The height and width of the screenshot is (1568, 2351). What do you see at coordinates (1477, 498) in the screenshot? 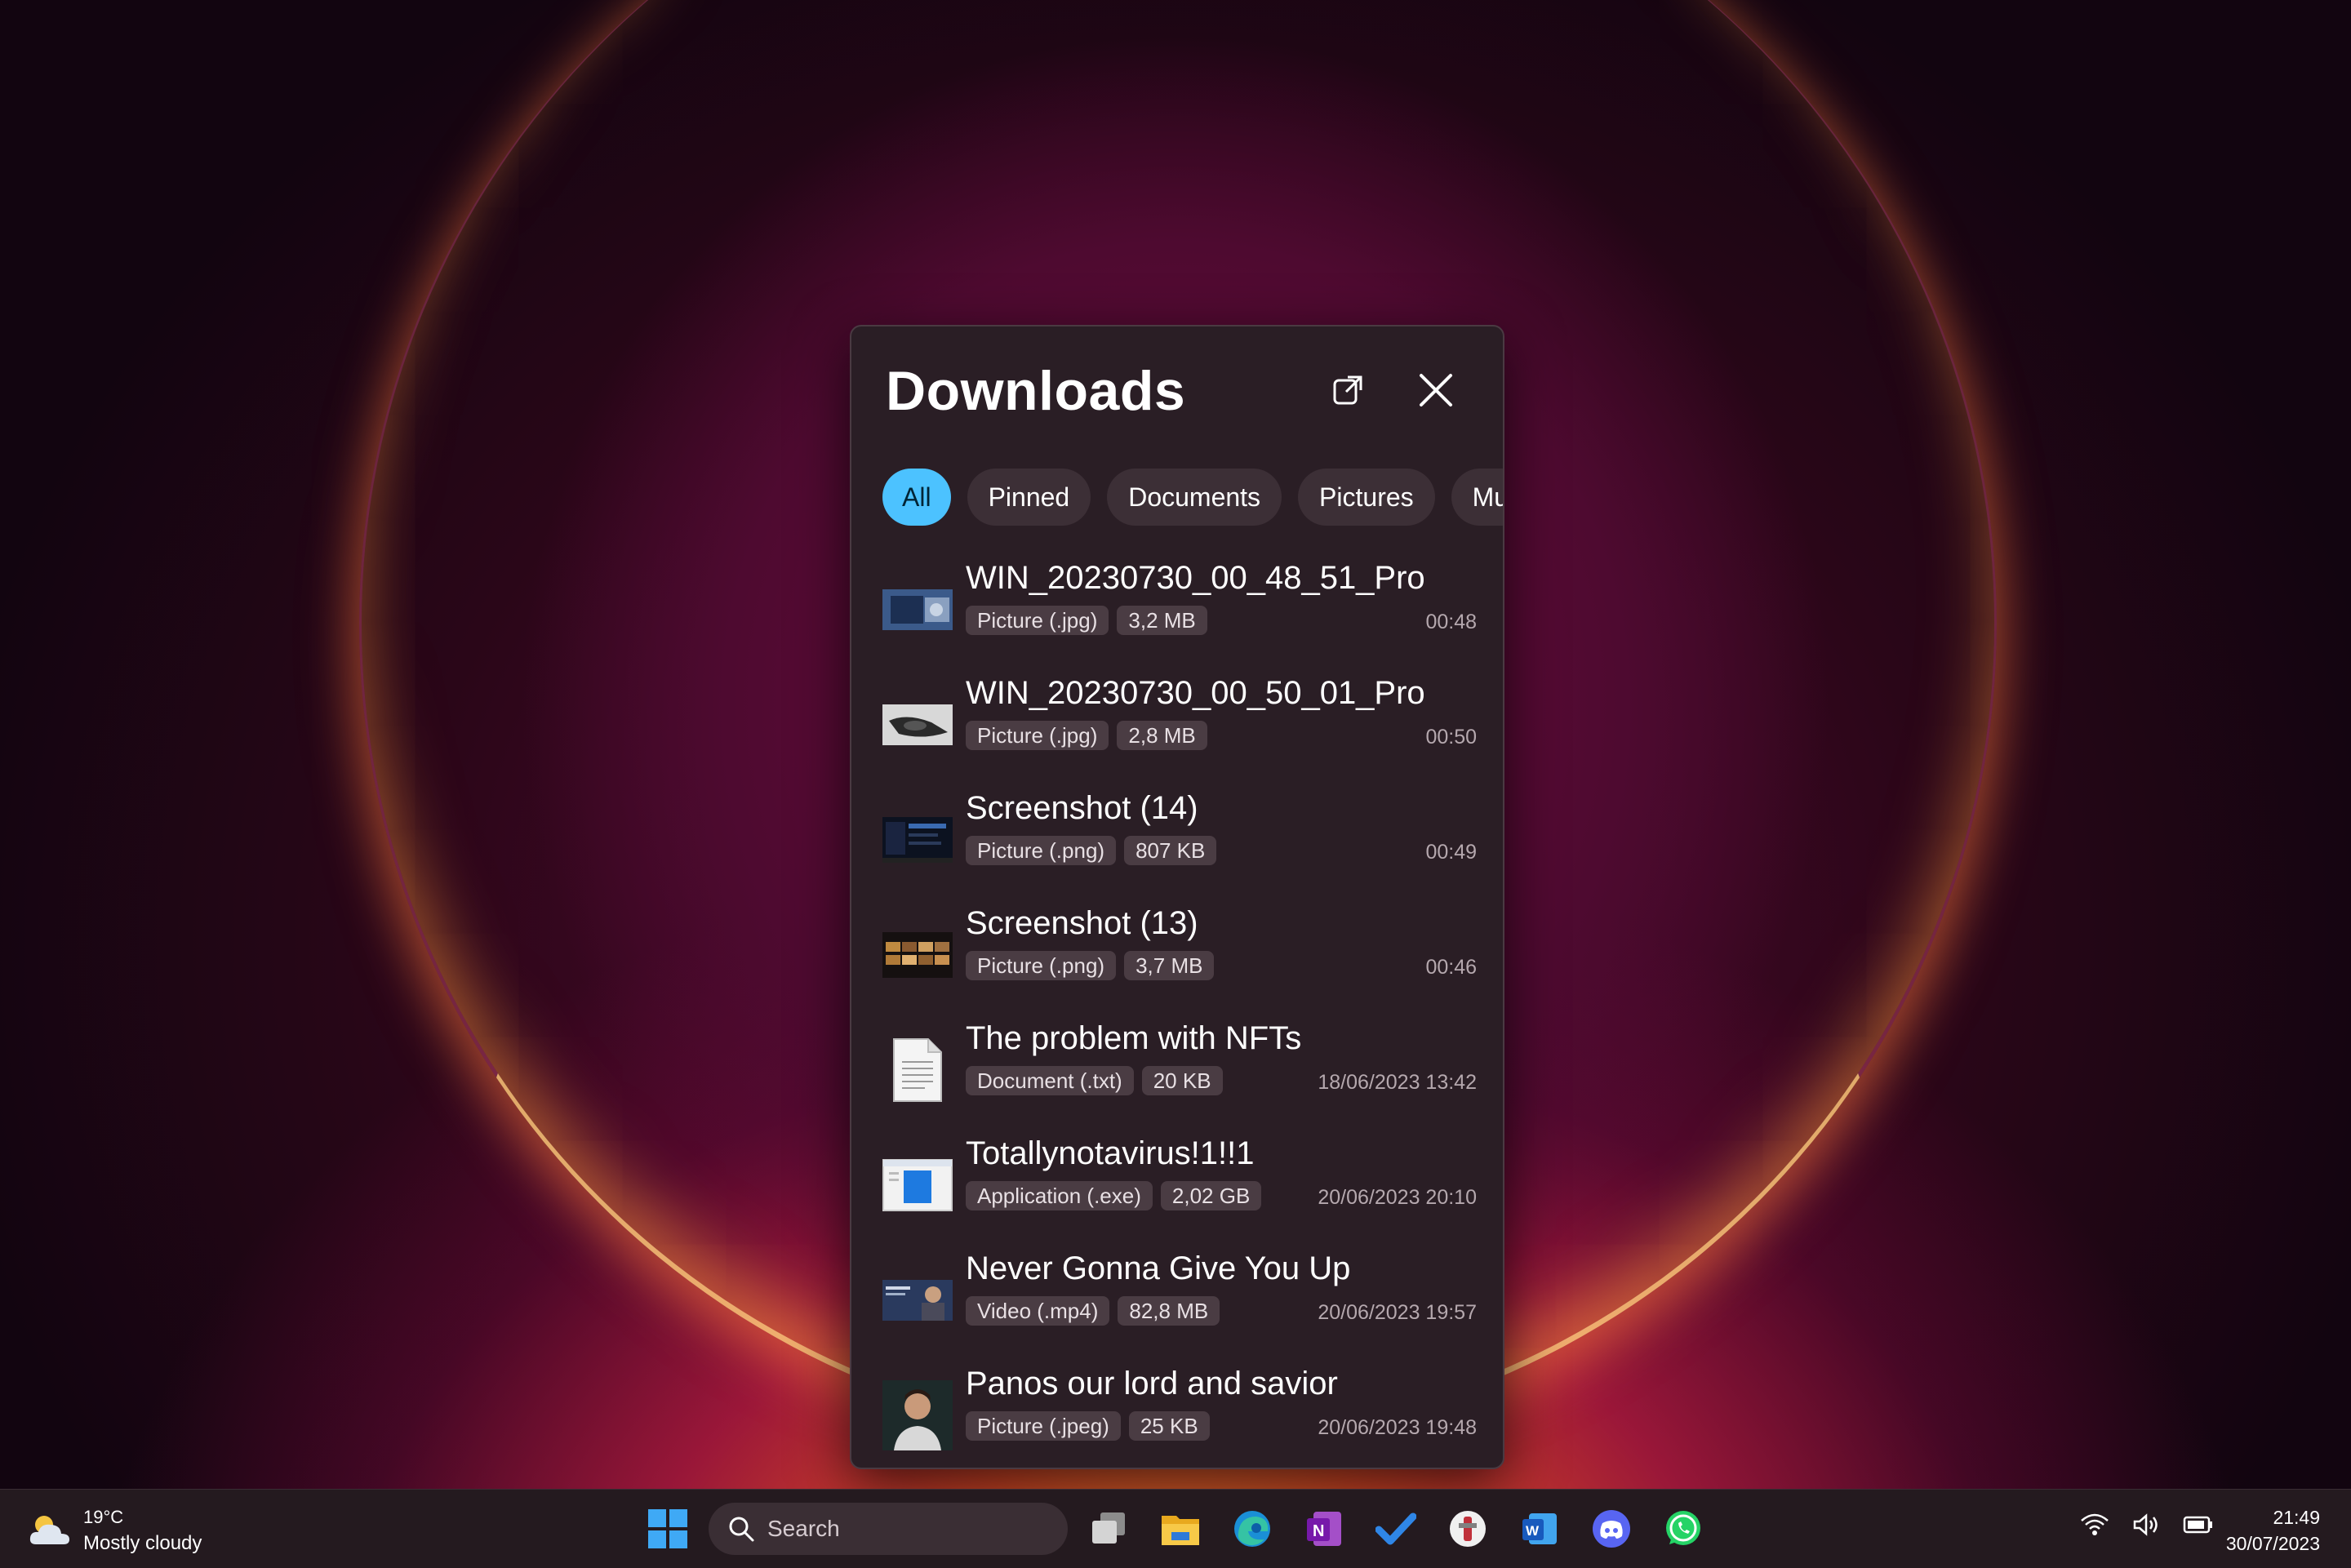
I see `filter-music: Music` at bounding box center [1477, 498].